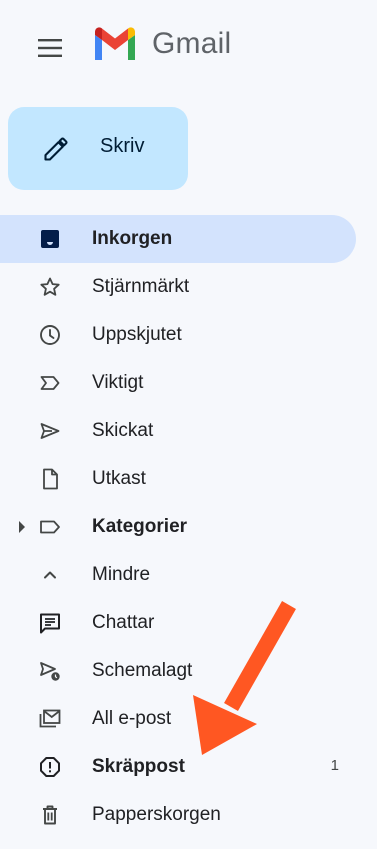 Image resolution: width=377 pixels, height=849 pixels. Describe the element at coordinates (178, 719) in the screenshot. I see `sidebar-item-all-mail: All e-post` at that location.